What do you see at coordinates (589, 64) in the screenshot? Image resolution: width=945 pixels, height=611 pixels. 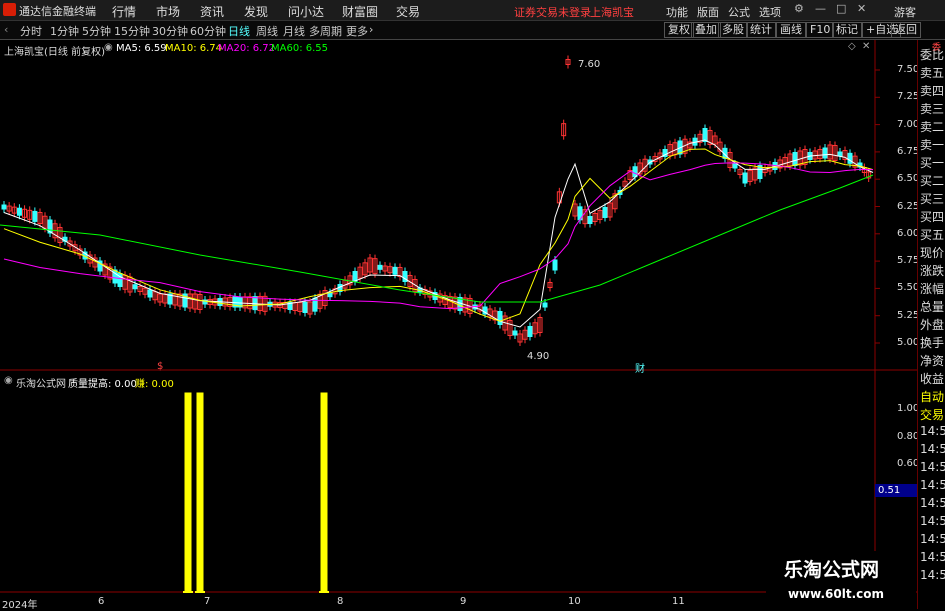 I see `high-price-label: 7.60` at bounding box center [589, 64].